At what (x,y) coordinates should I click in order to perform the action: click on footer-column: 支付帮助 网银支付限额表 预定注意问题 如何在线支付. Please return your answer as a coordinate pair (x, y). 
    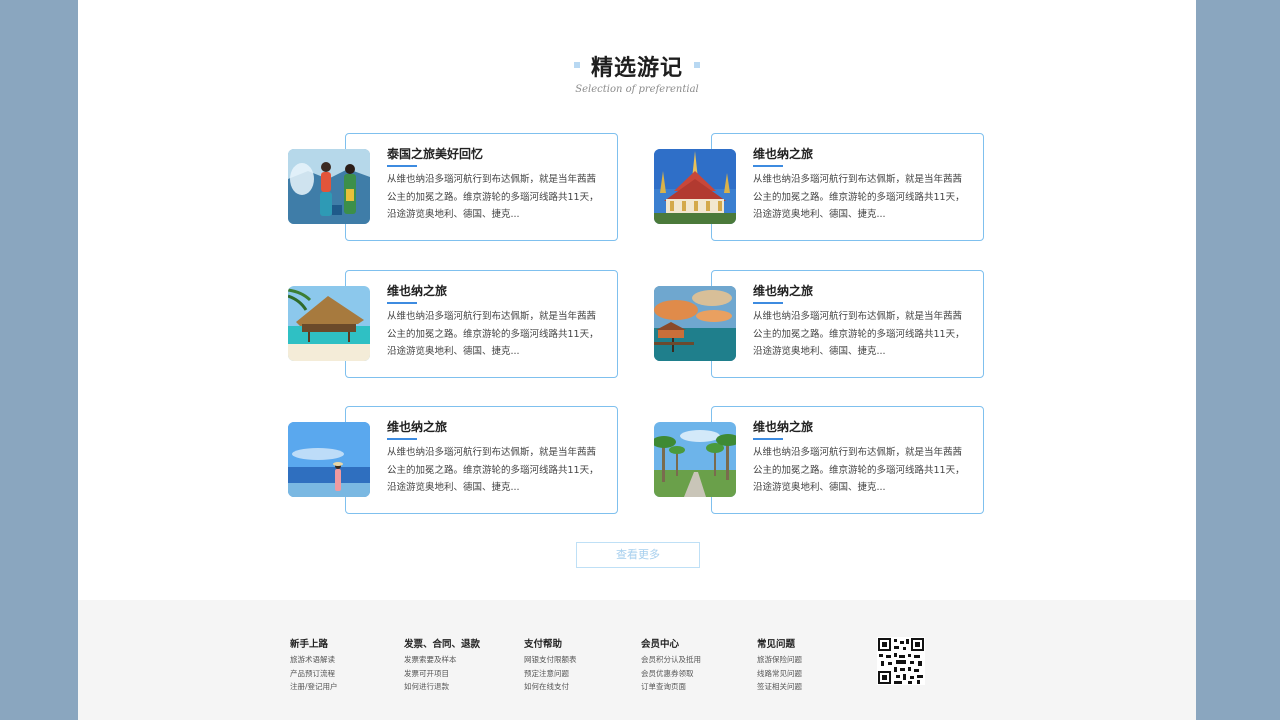
    Looking at the image, I should click on (550, 665).